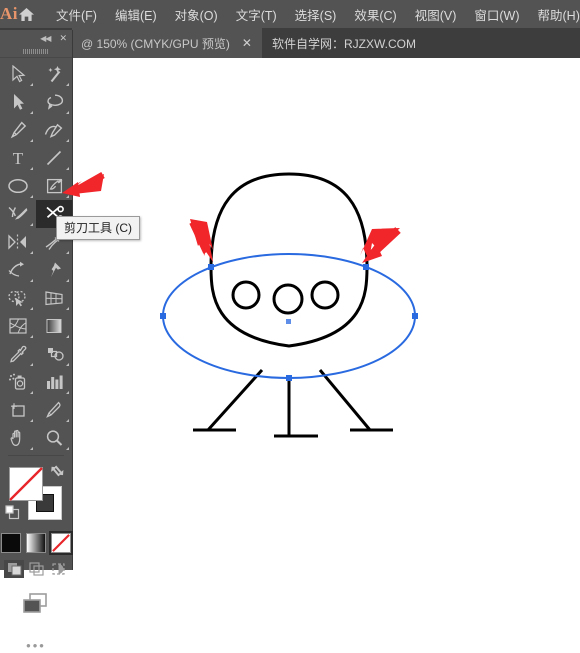  What do you see at coordinates (196, 14) in the screenshot?
I see `menu-object: 对象(O)` at bounding box center [196, 14].